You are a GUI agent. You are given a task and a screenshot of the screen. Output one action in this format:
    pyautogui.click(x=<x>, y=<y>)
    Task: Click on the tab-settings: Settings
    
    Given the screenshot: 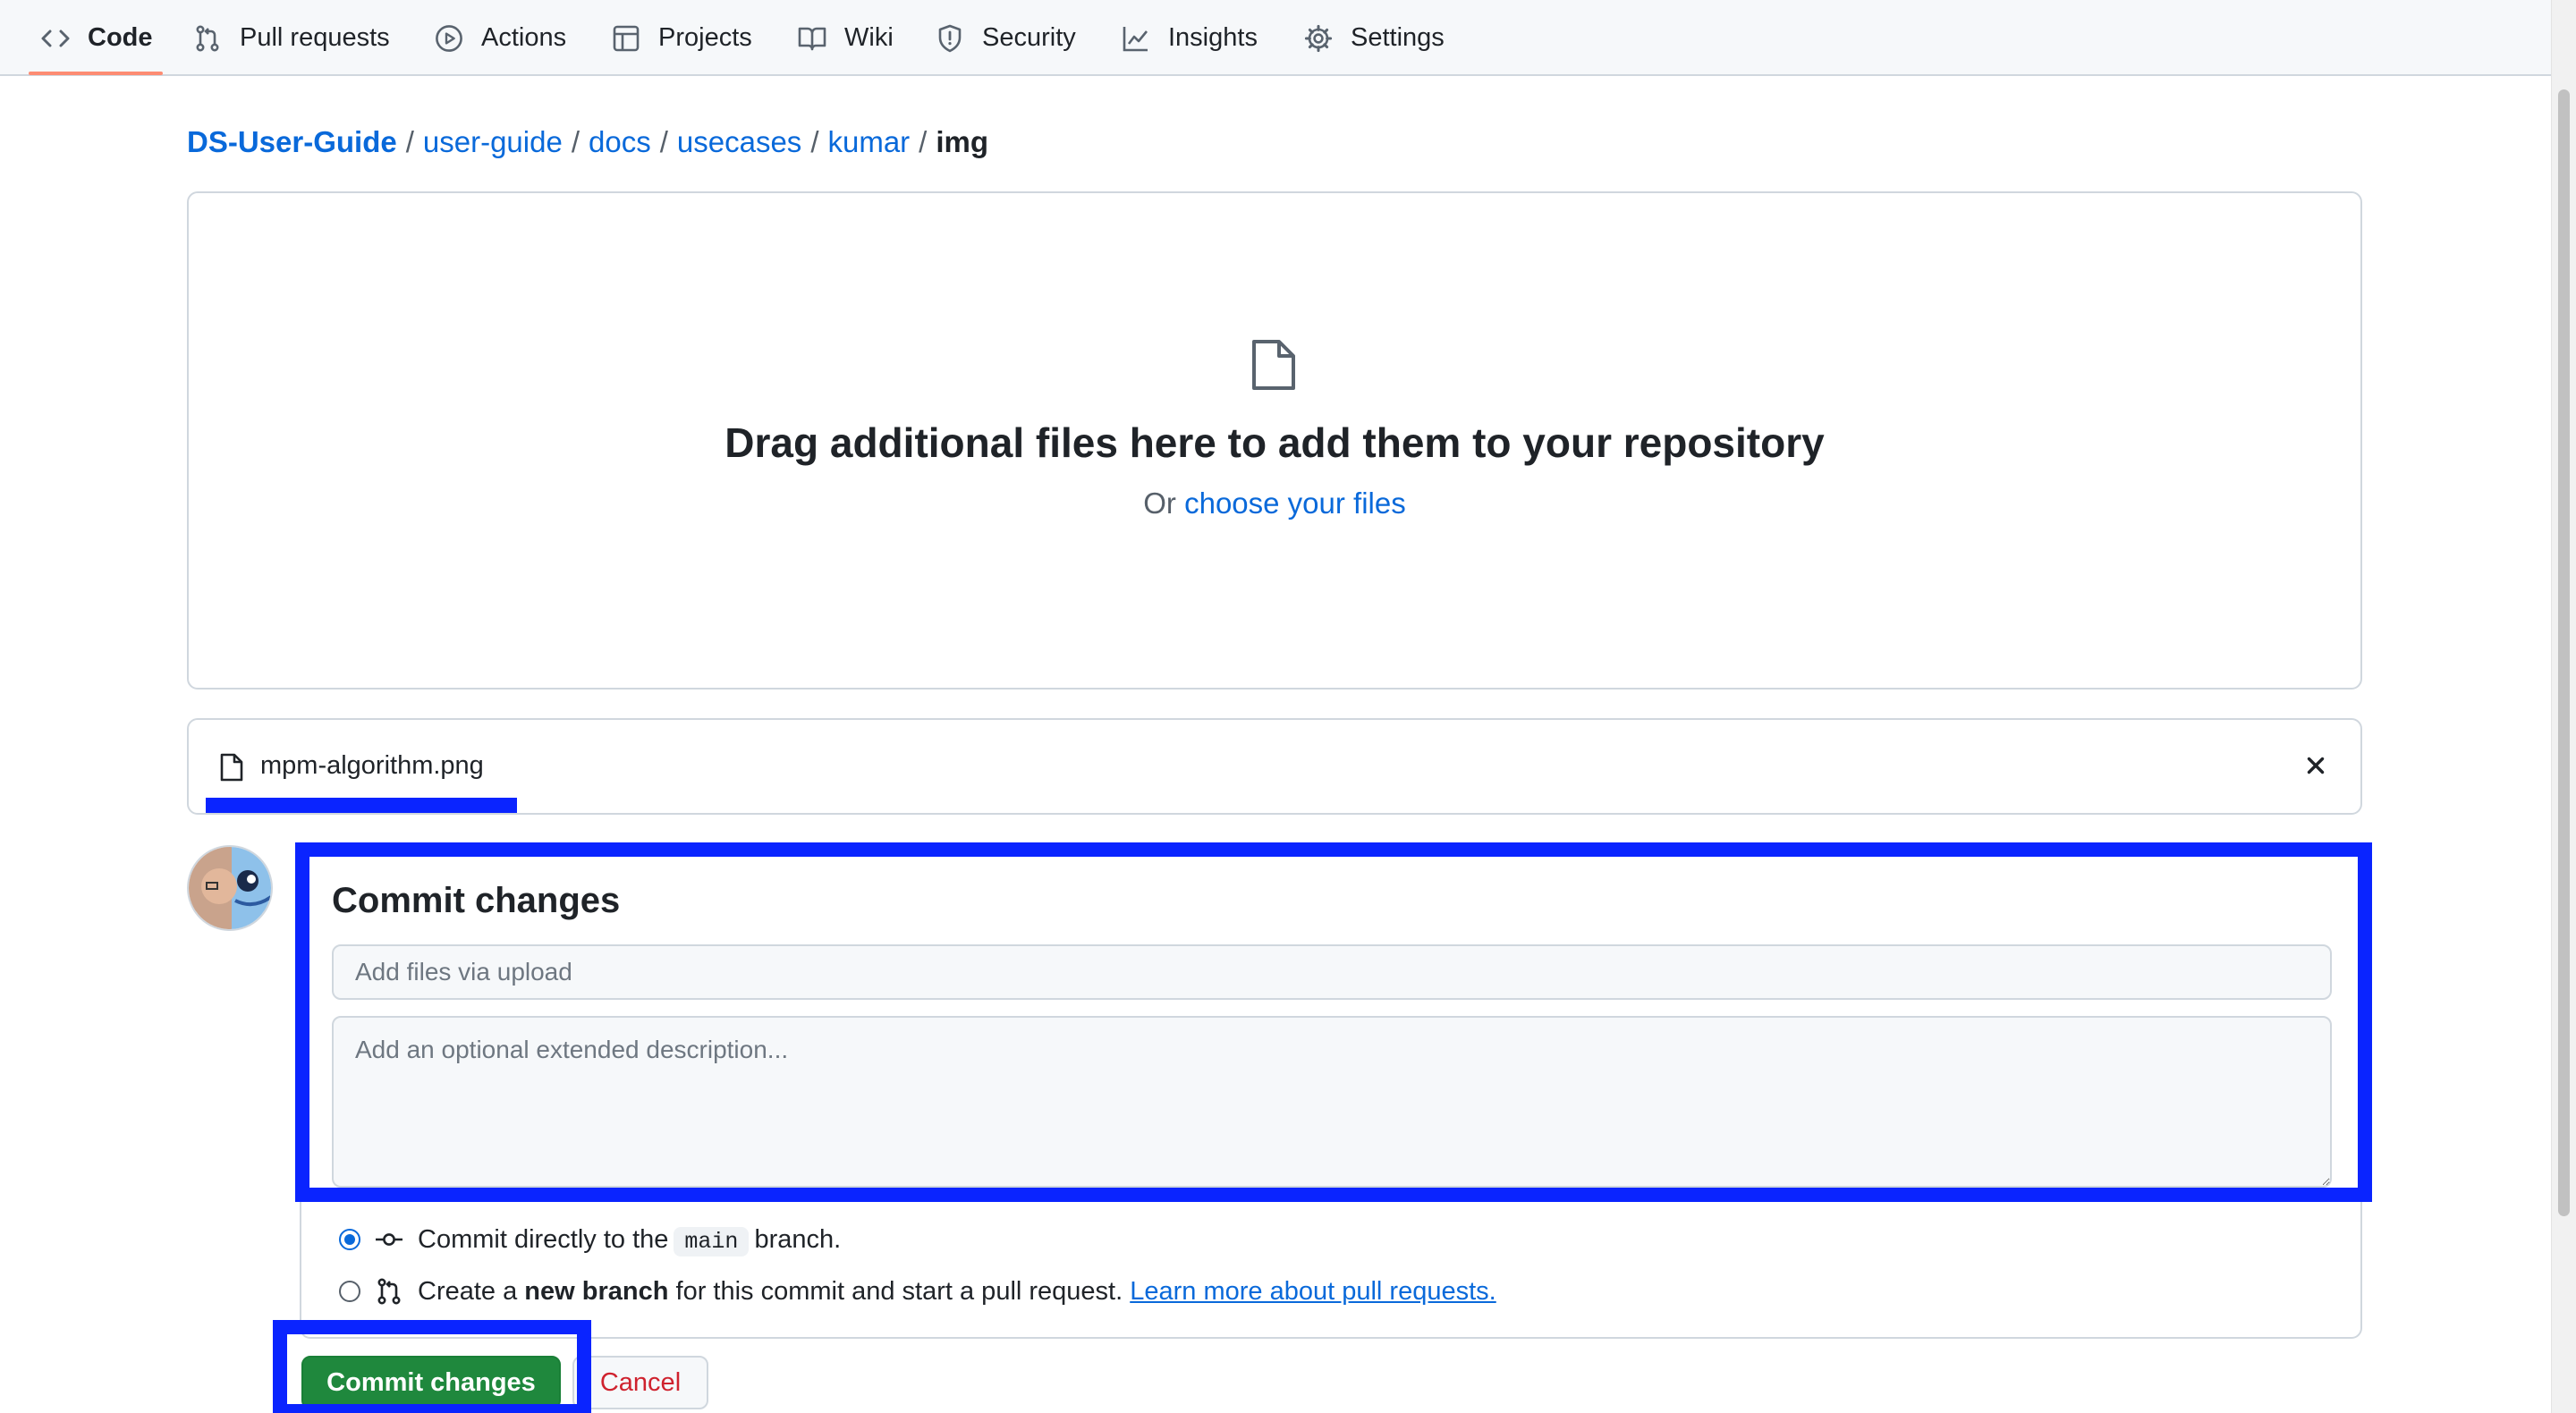 What is the action you would take?
    pyautogui.click(x=1374, y=38)
    